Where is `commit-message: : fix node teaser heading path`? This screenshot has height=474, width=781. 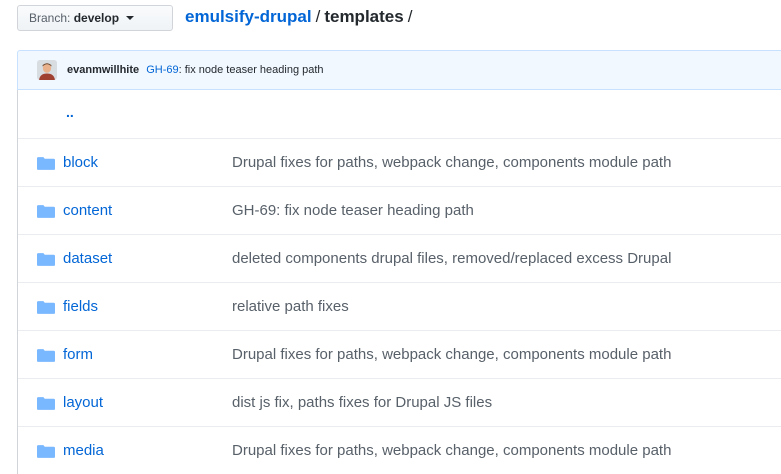
commit-message: : fix node teaser heading path is located at coordinates (251, 70).